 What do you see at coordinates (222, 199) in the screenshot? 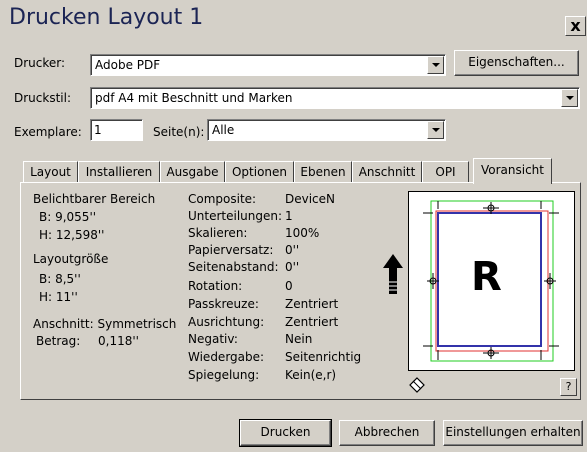
I see `detail-label: Composite:` at bounding box center [222, 199].